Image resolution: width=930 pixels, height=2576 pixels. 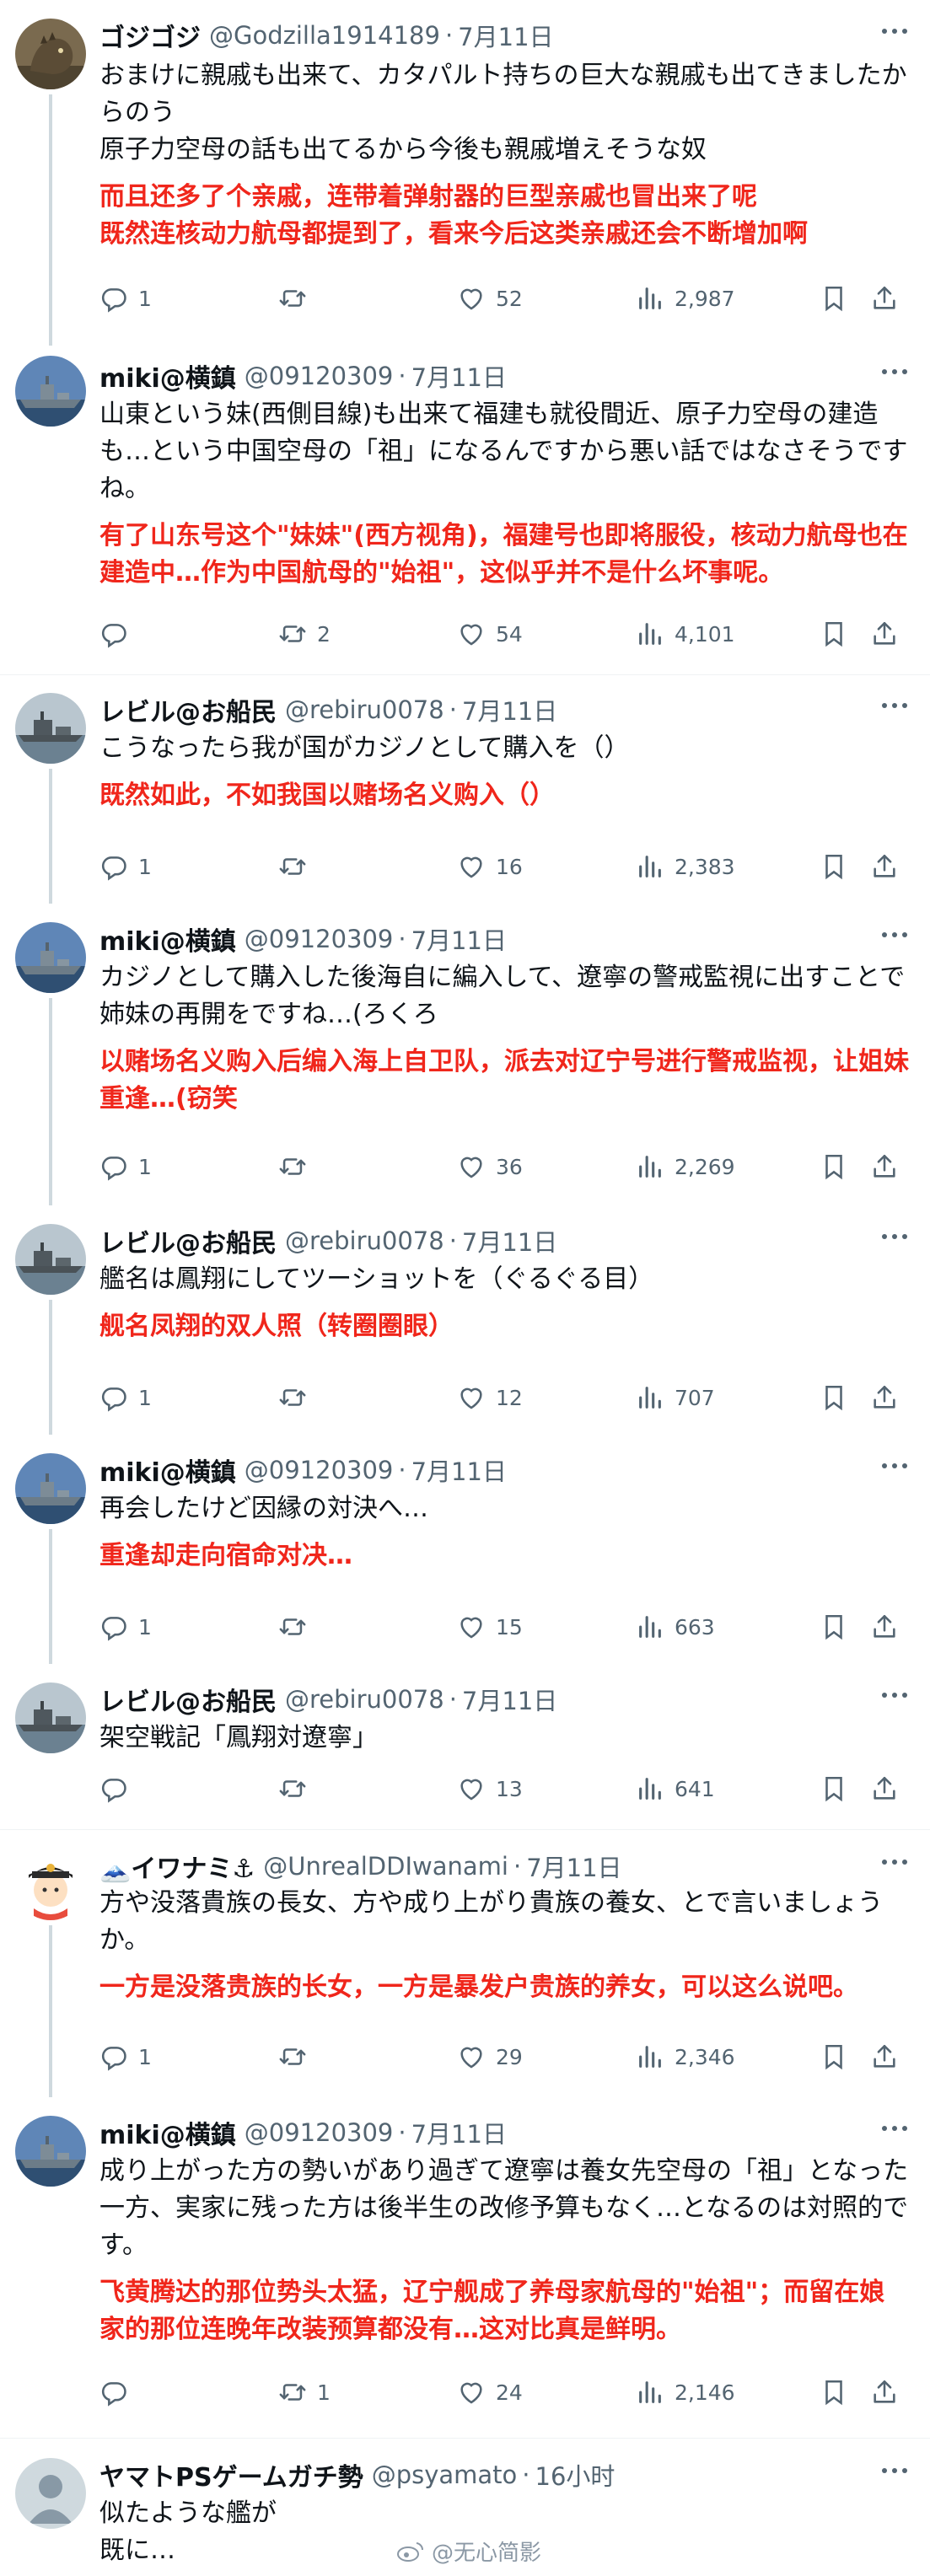 What do you see at coordinates (675, 1788) in the screenshot?
I see `views-button: 641` at bounding box center [675, 1788].